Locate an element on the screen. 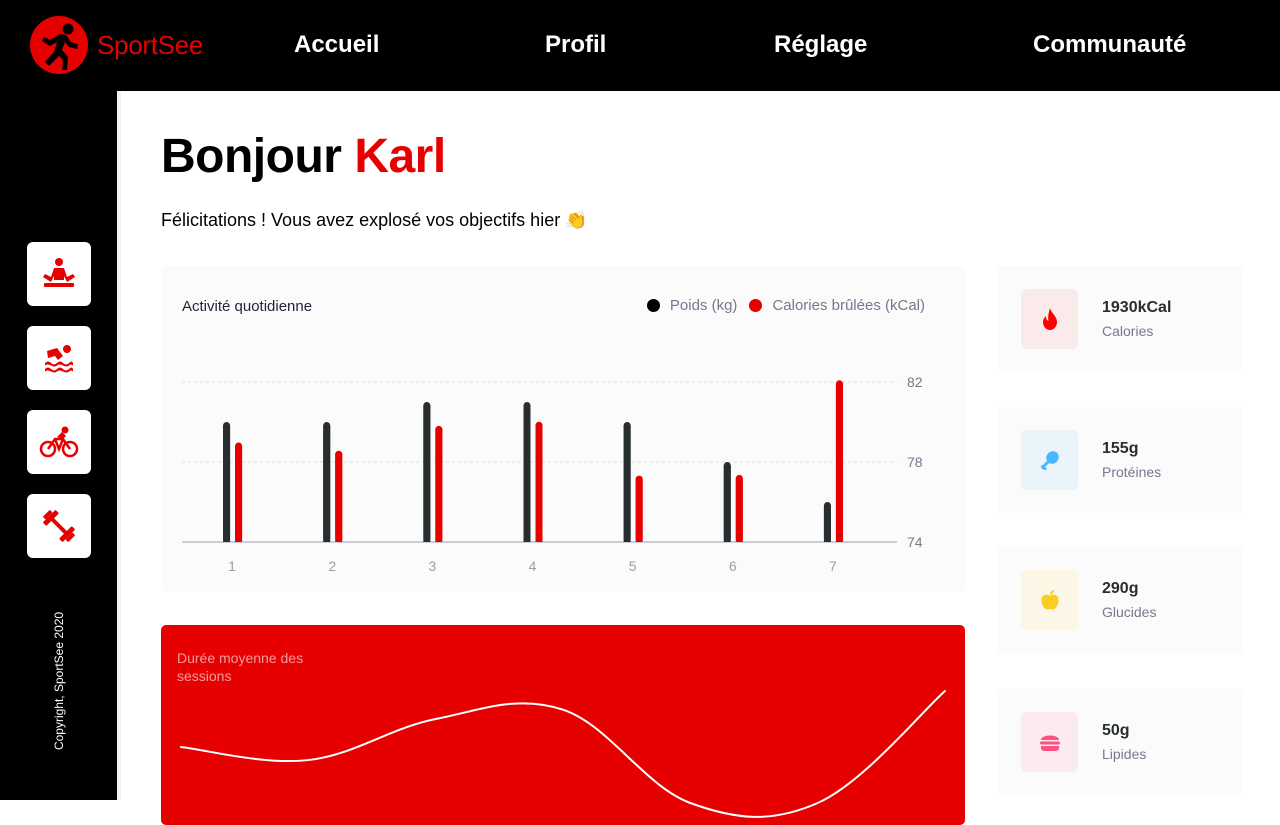  user-first-name: Karl is located at coordinates (400, 156).